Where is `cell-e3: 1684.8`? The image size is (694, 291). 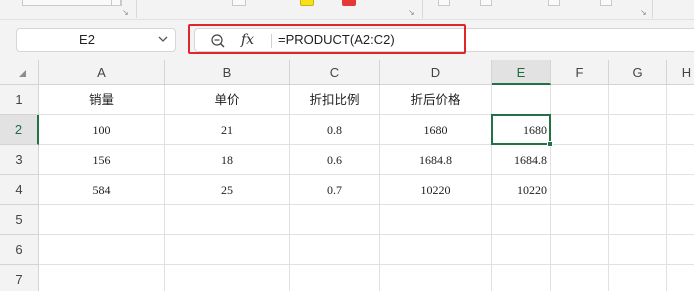 cell-e3: 1684.8 is located at coordinates (521, 160).